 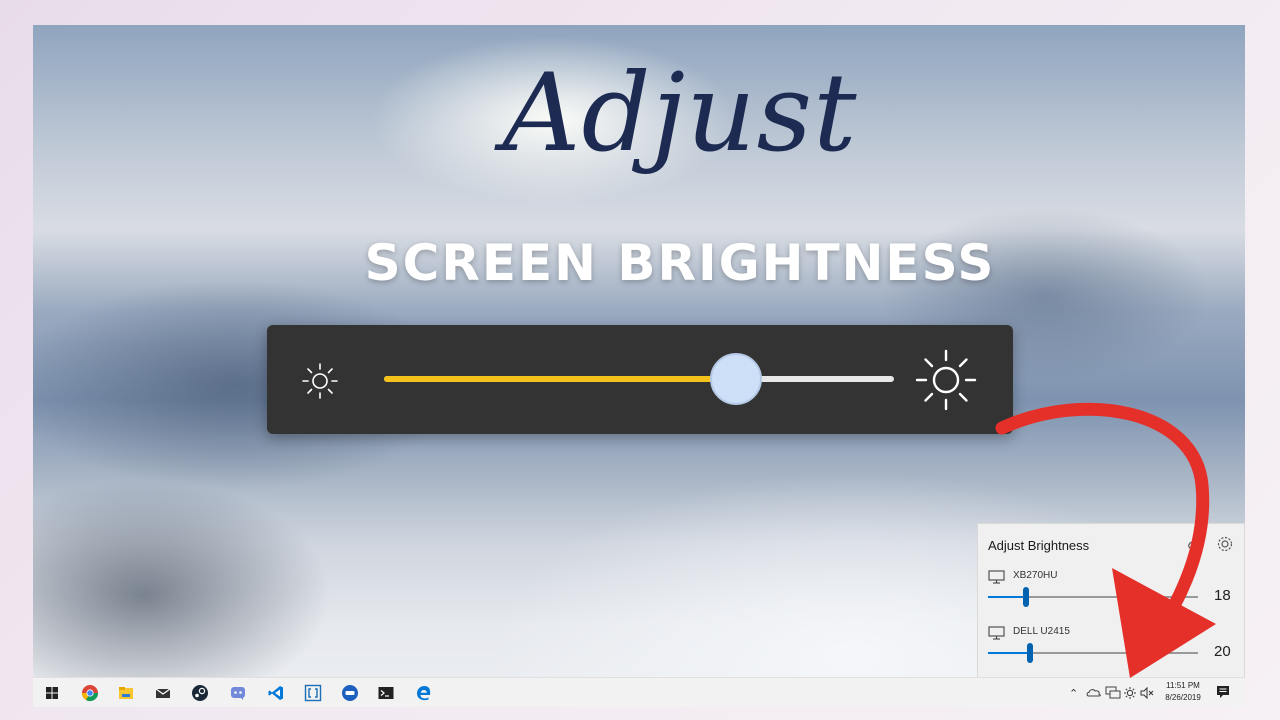 What do you see at coordinates (320, 381) in the screenshot?
I see `sun-dim-icon` at bounding box center [320, 381].